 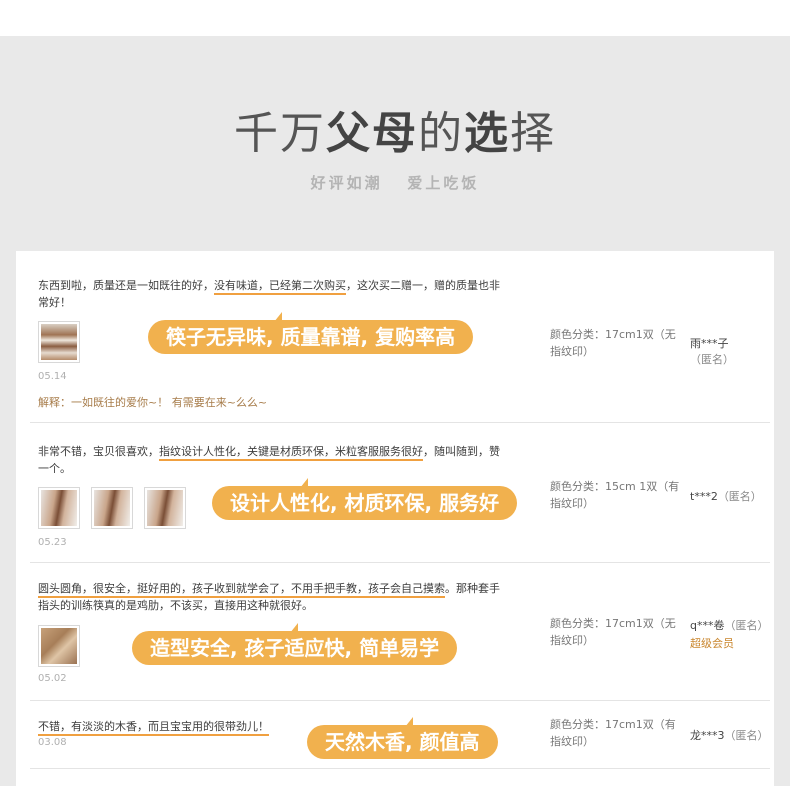 I want to click on sku-info: 颜色分类：15cm 1双（有指纹印）, so click(x=615, y=495).